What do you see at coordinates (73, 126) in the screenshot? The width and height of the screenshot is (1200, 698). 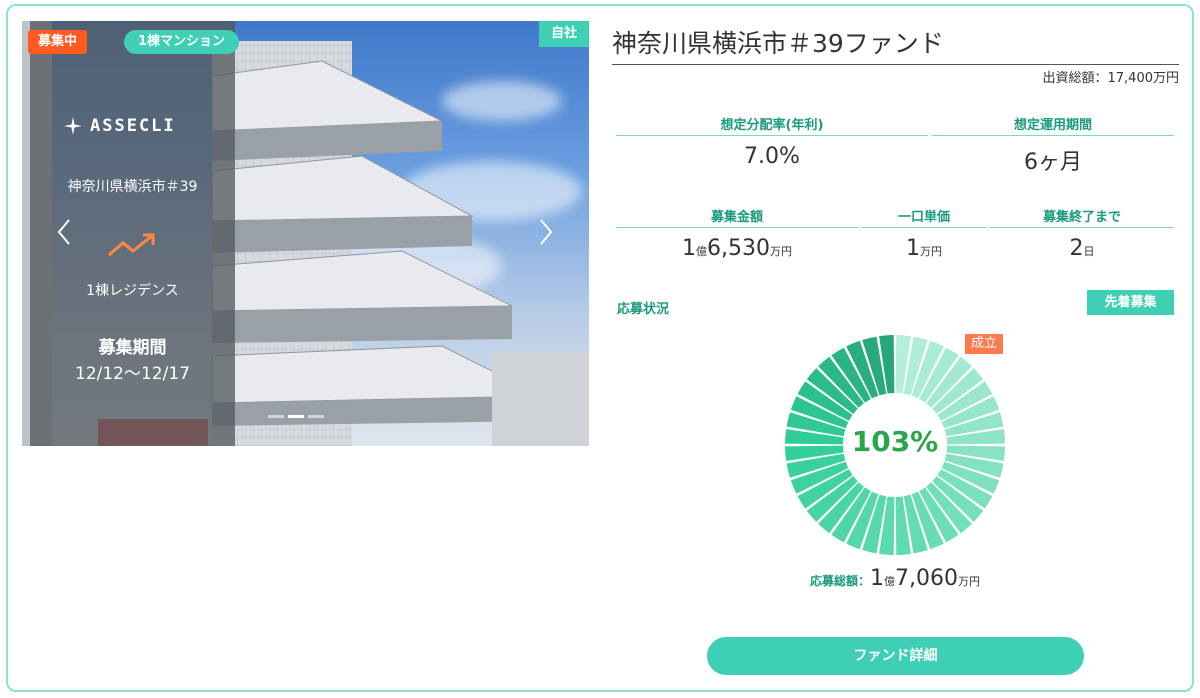 I see `sparkle-icon` at bounding box center [73, 126].